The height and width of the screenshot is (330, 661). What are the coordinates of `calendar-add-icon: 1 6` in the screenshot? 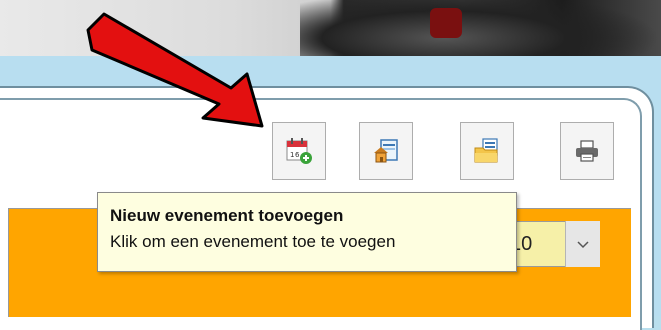 It's located at (299, 151).